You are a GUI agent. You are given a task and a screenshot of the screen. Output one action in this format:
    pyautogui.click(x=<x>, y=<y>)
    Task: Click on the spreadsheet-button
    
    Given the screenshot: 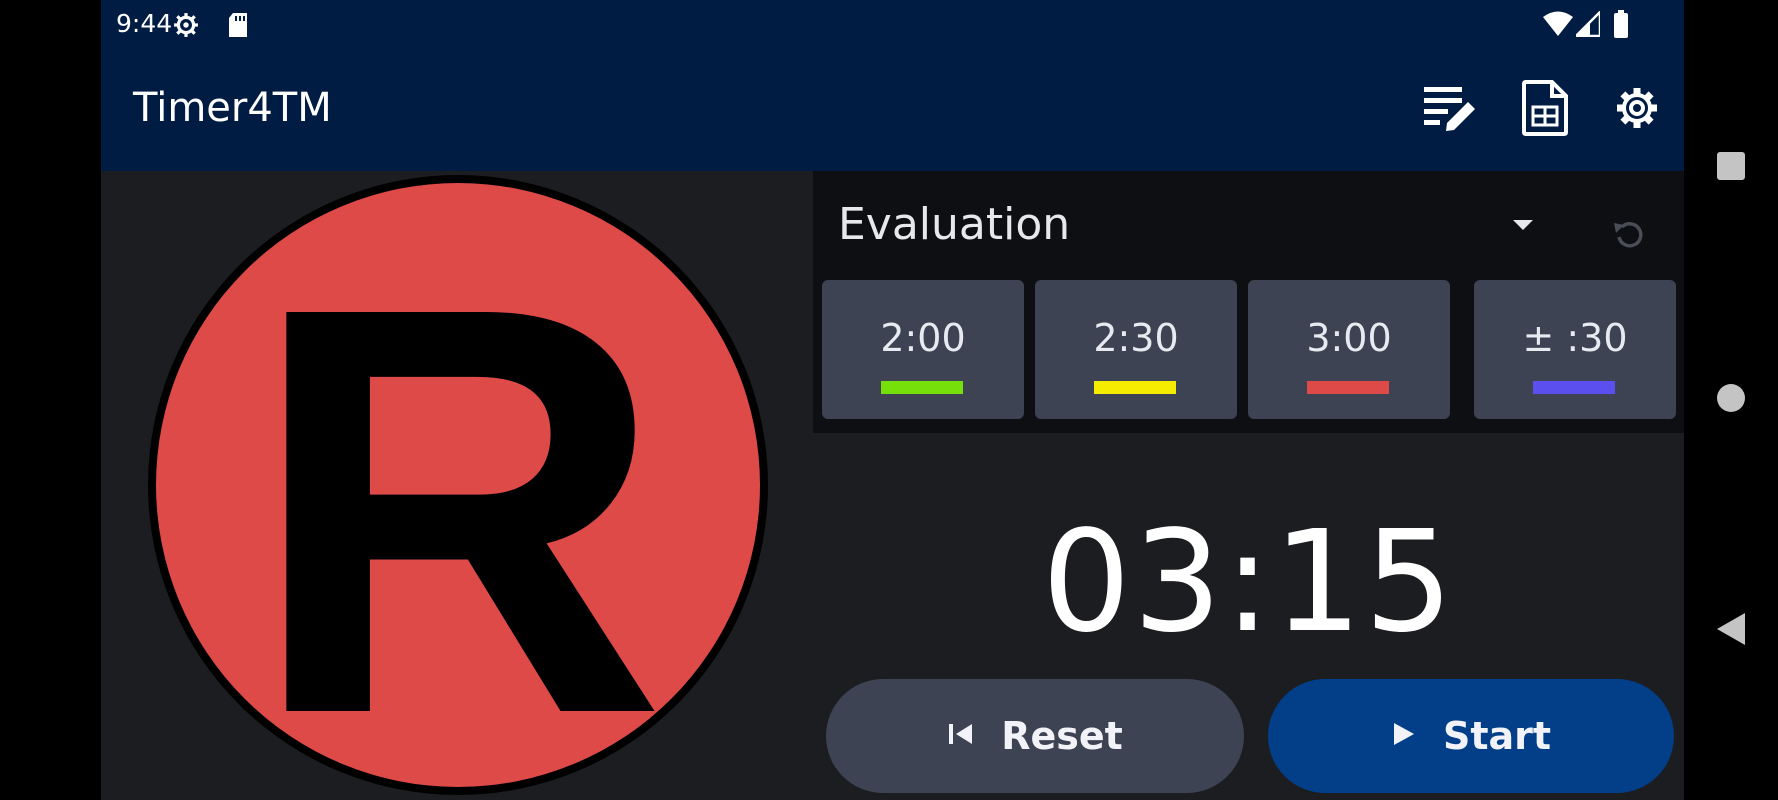 What is the action you would take?
    pyautogui.click(x=1545, y=110)
    